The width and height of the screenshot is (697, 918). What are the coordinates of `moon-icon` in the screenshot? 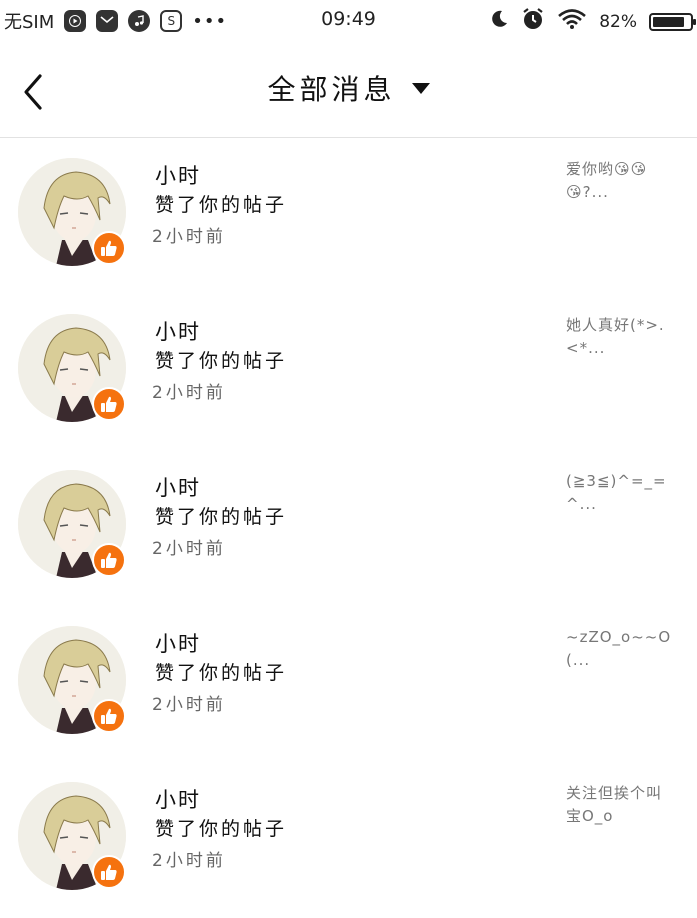 It's located at (499, 21).